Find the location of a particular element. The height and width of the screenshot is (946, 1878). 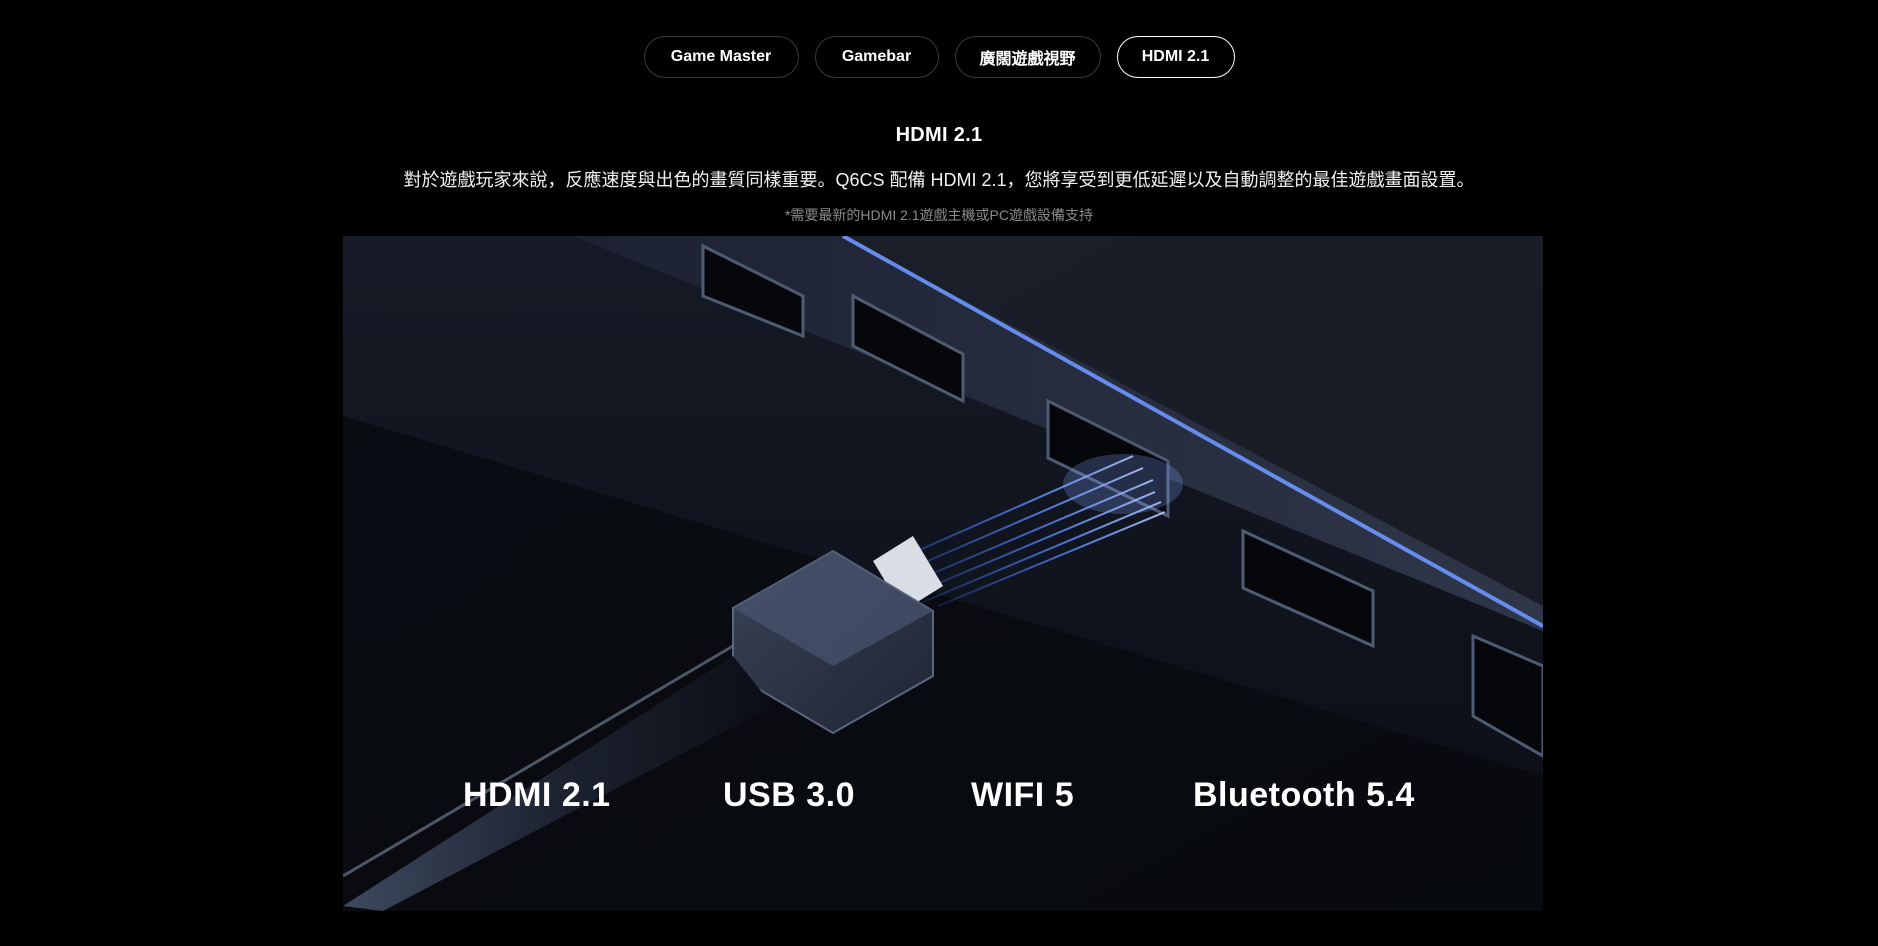

spec-hdmi: HDMI 2.1 is located at coordinates (537, 795).